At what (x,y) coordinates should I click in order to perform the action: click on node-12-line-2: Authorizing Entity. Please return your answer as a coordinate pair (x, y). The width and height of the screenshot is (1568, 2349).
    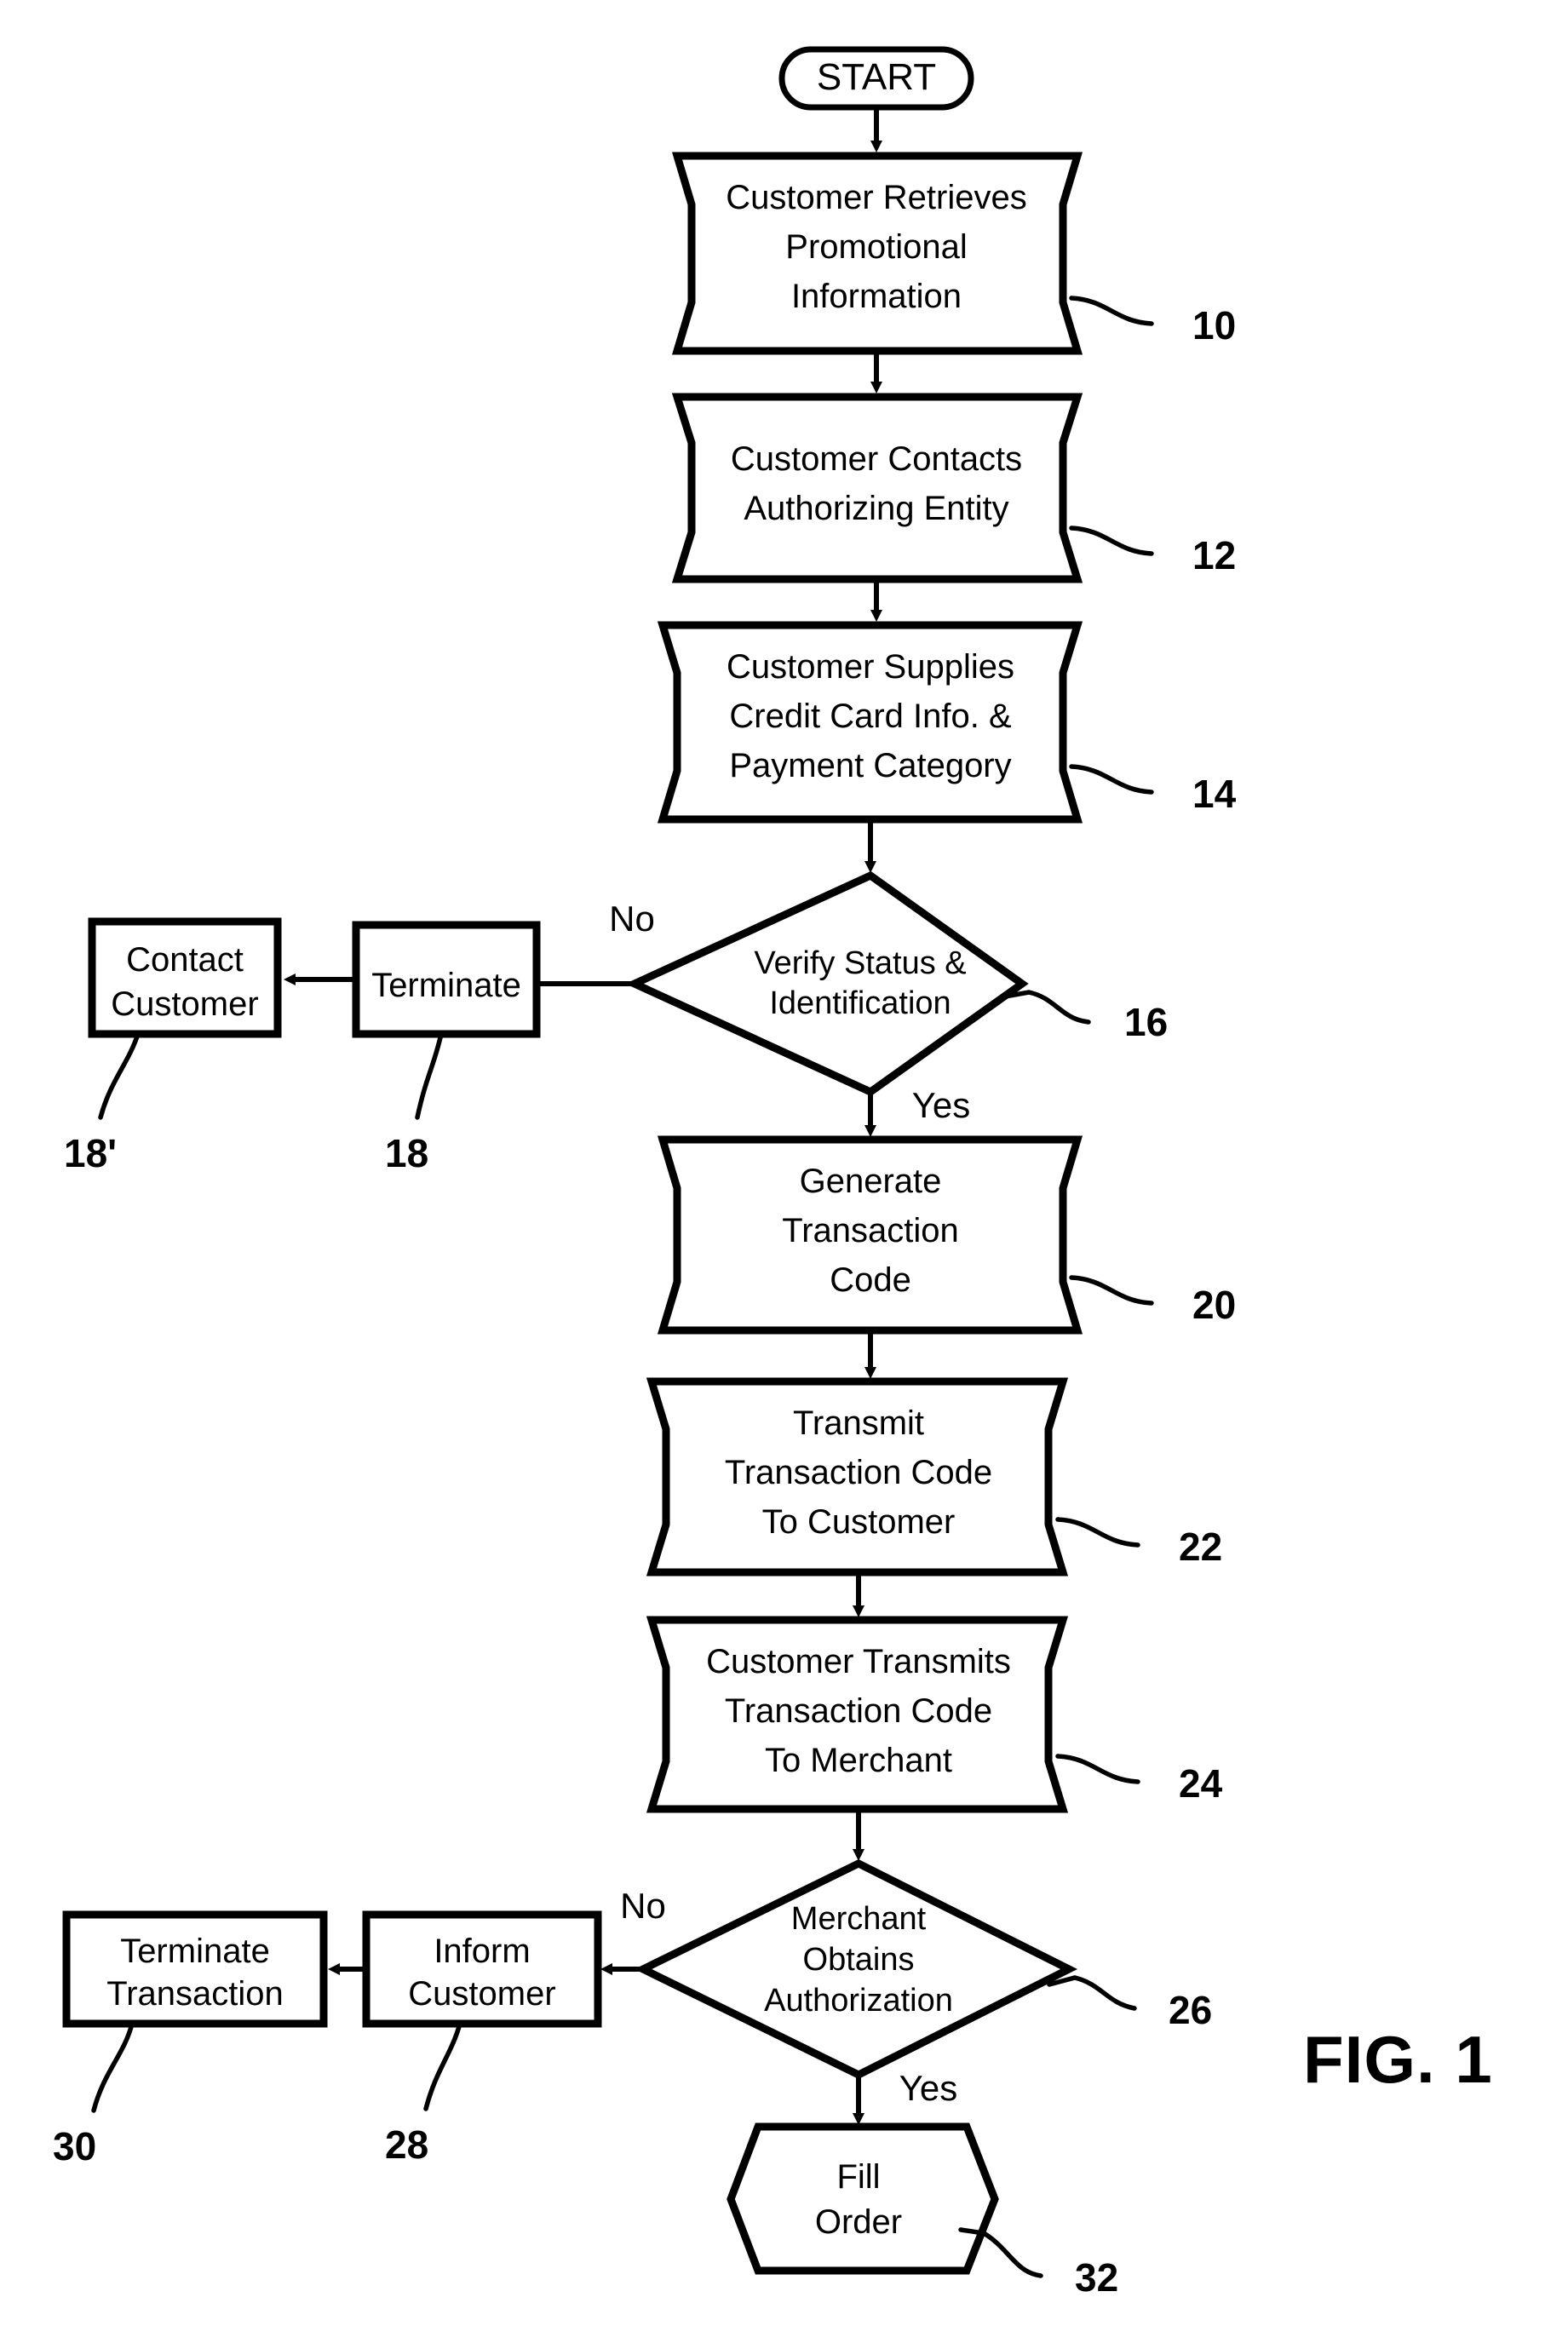
    Looking at the image, I should click on (876, 508).